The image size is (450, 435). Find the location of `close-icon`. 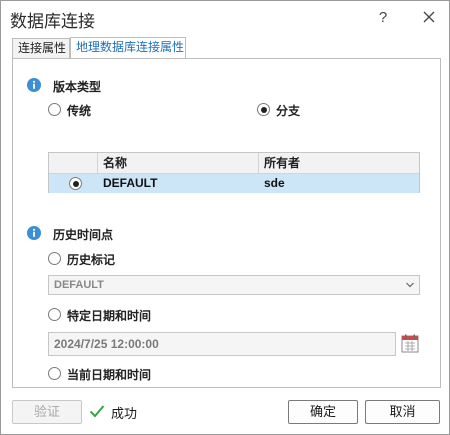

close-icon is located at coordinates (429, 17).